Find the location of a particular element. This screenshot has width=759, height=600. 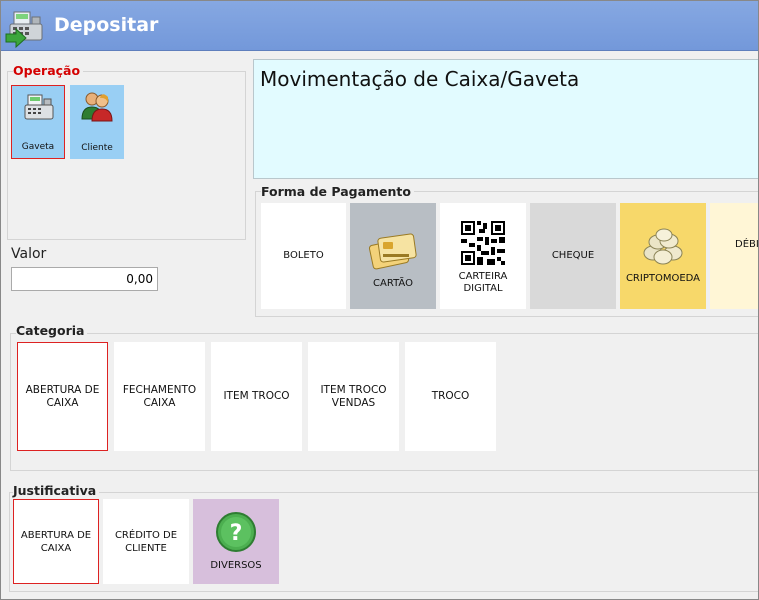

categoria-item-troco-vendas-button: ITEM TROCO VENDAS is located at coordinates (353, 396).